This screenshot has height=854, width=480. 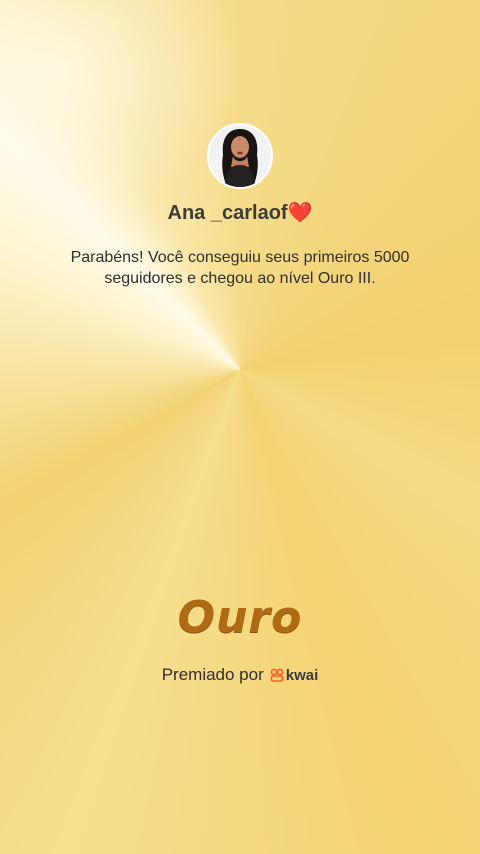 I want to click on kwai-brand-text: kwai, so click(x=302, y=675).